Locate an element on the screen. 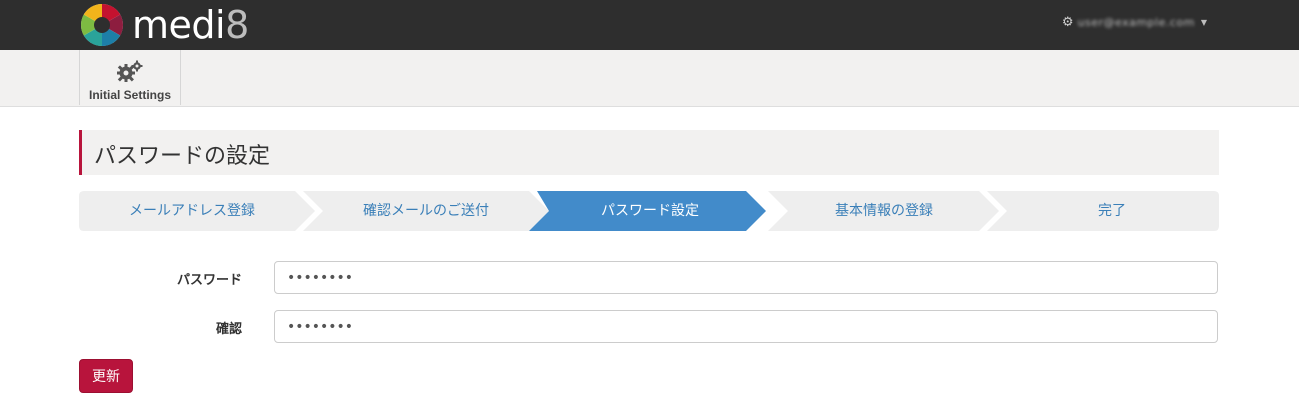 Image resolution: width=1299 pixels, height=411 pixels. step-complete: 完了 is located at coordinates (1112, 211).